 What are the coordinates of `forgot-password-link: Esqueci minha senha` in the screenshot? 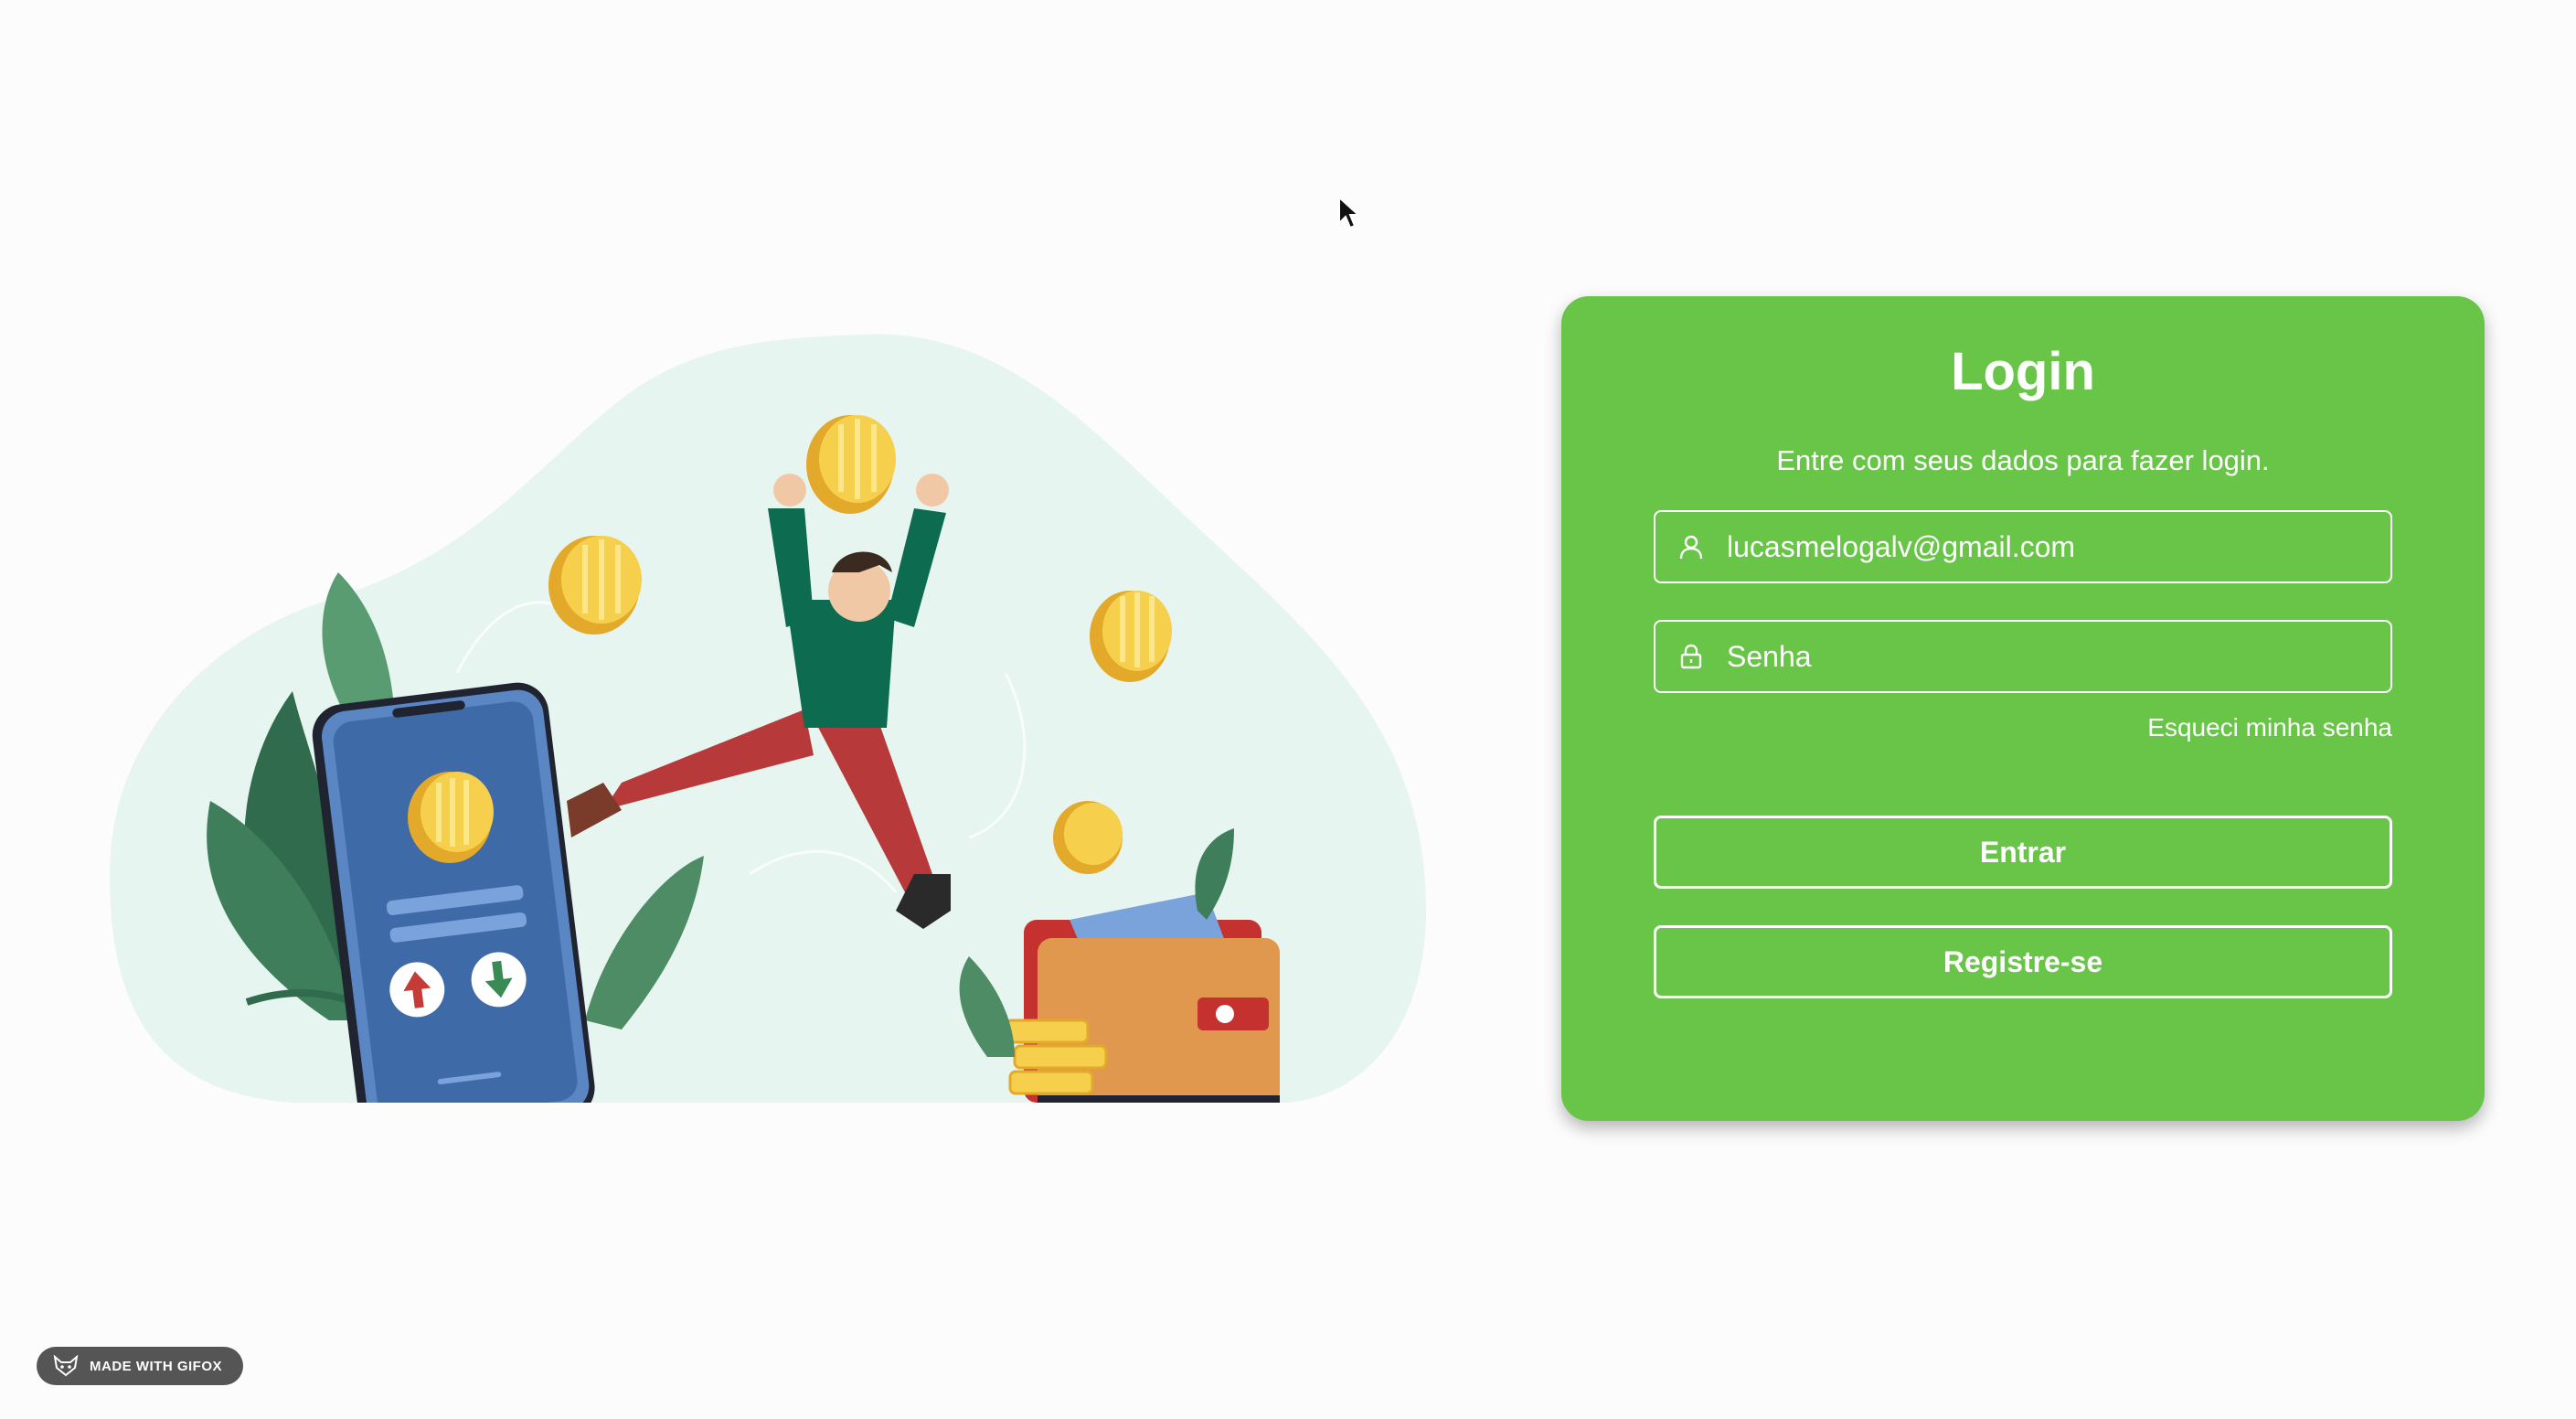 It's located at (2023, 727).